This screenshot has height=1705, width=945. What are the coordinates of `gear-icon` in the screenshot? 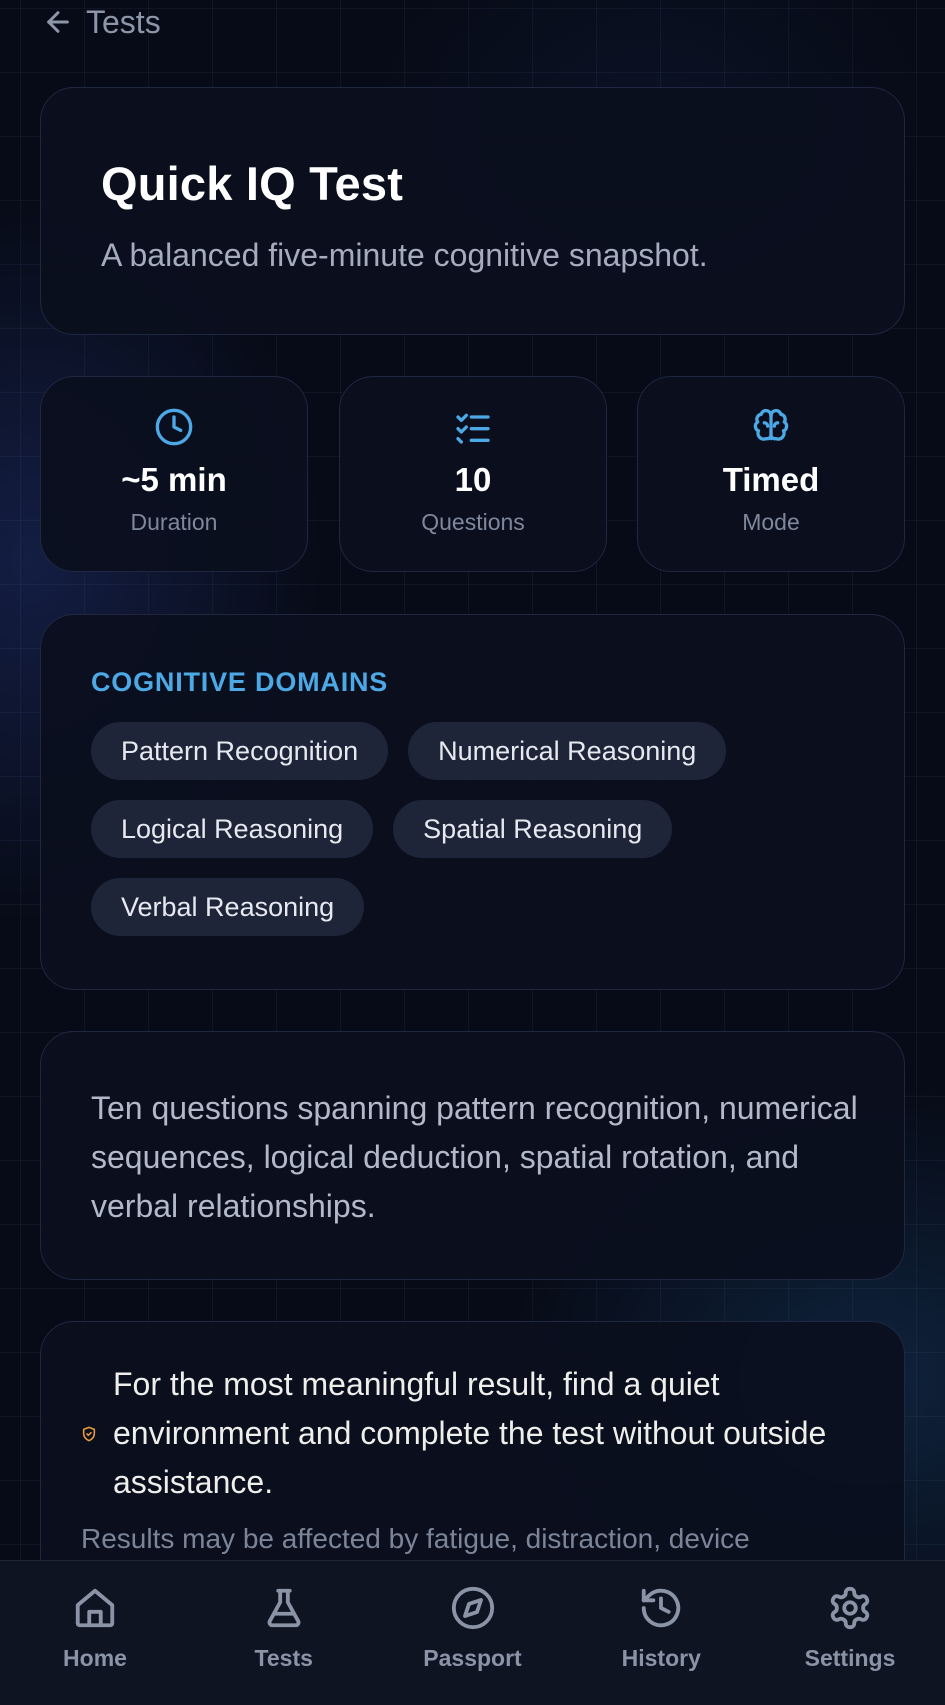 It's located at (850, 1608).